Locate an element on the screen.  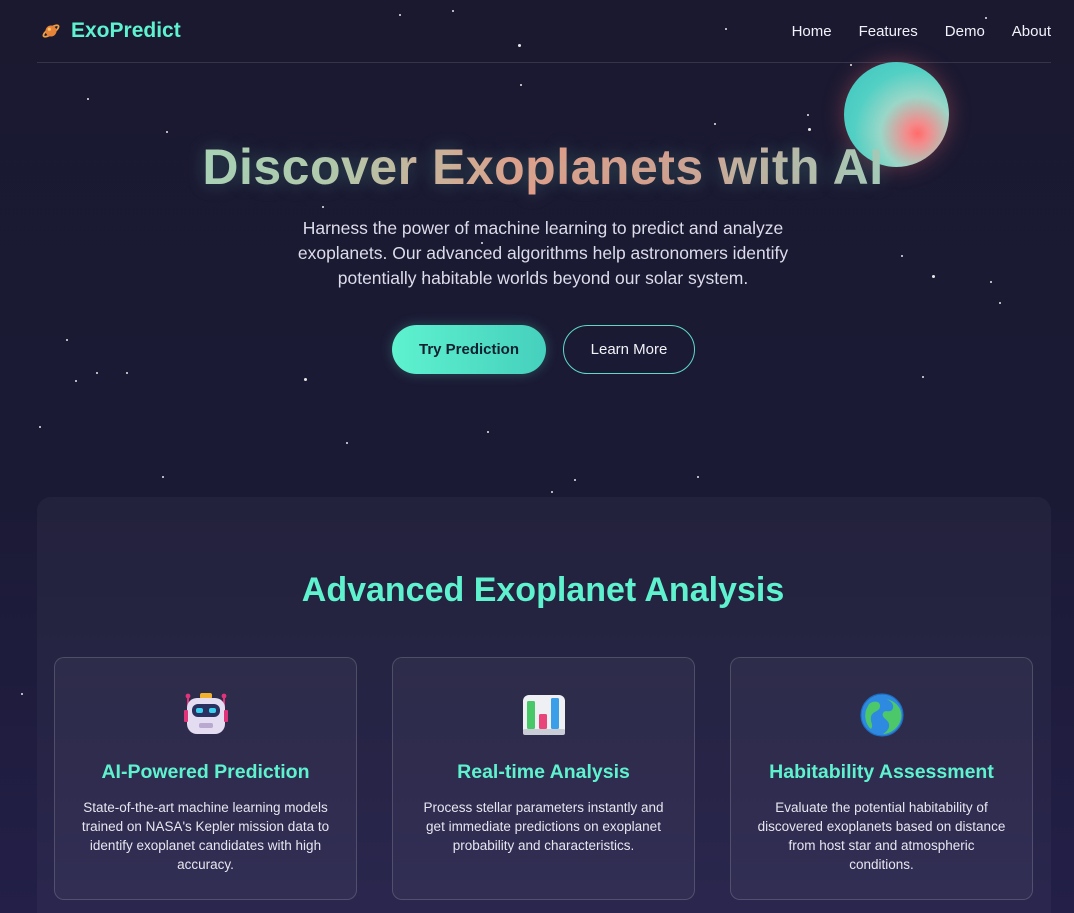
learn-more-button: Learn More is located at coordinates (629, 349).